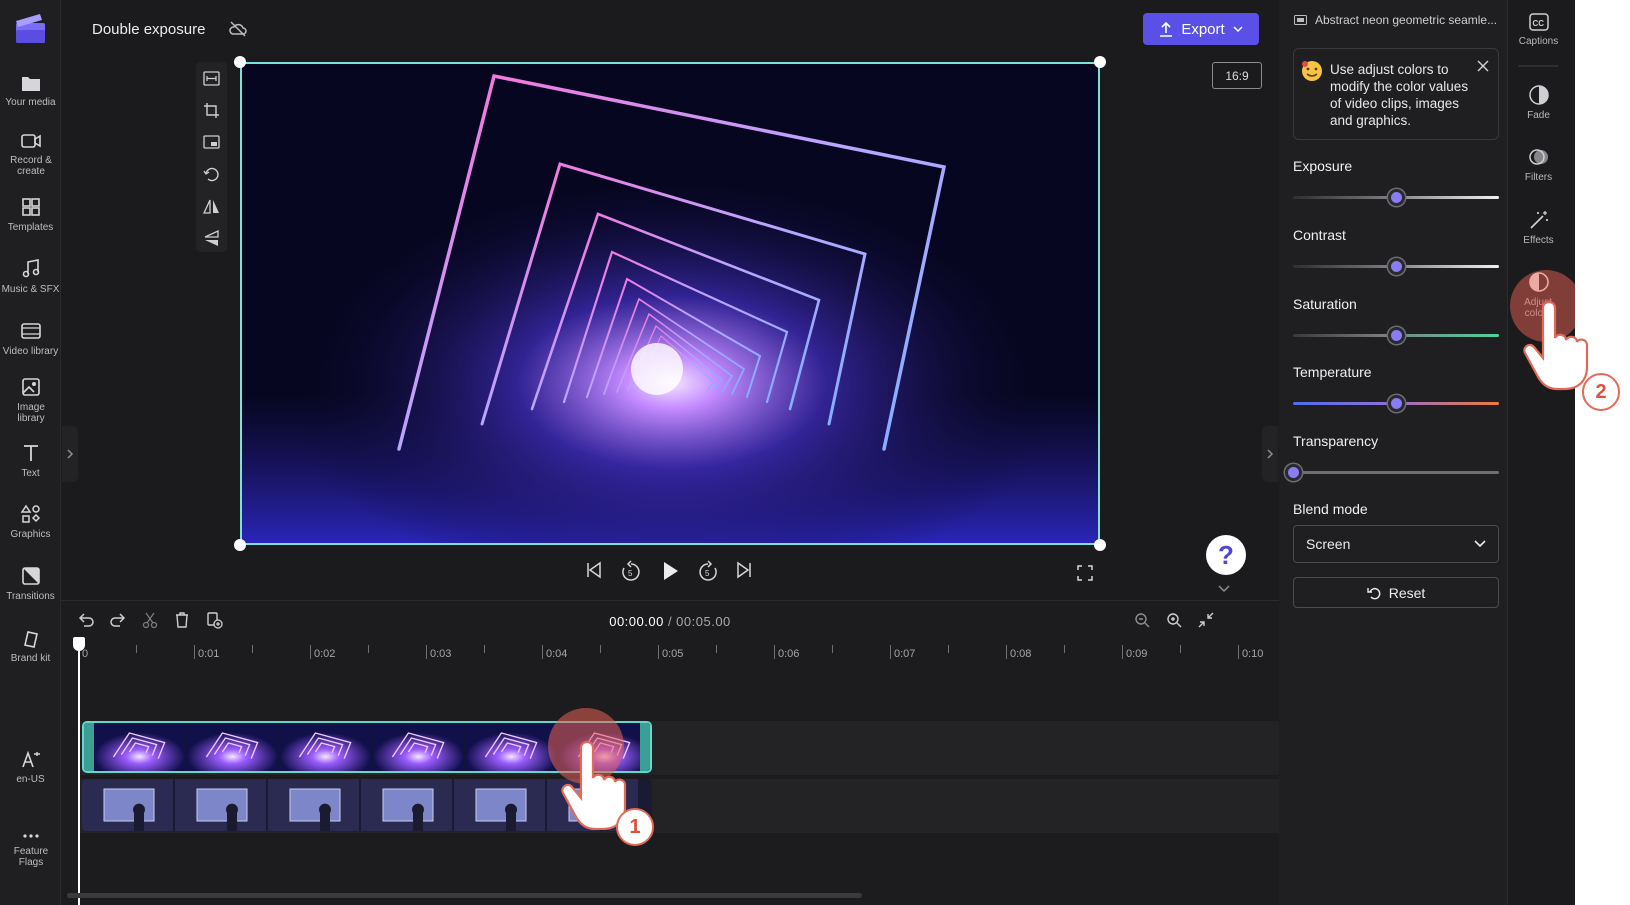 The image size is (1630, 905). Describe the element at coordinates (1328, 544) in the screenshot. I see `blend-mode-value: Screen` at that location.